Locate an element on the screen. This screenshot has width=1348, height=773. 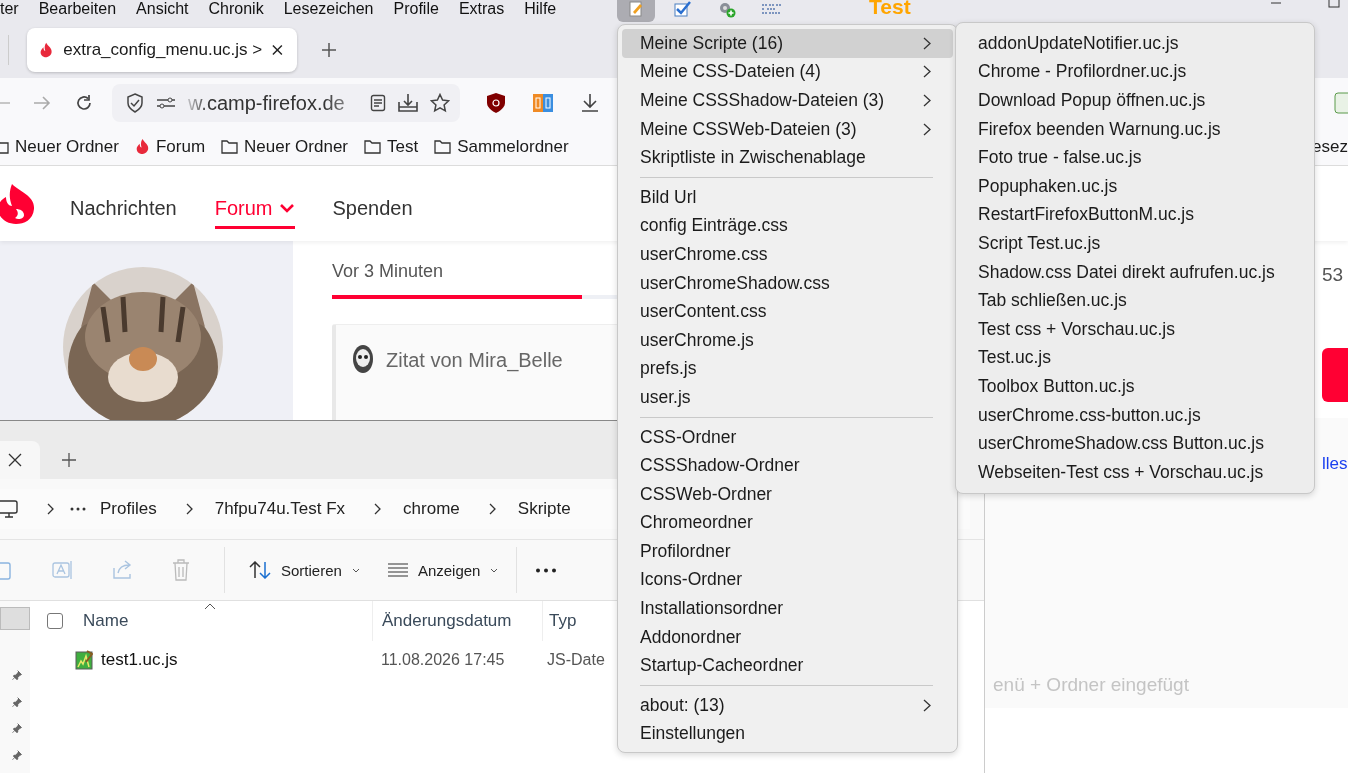
menu-bar-item: Lesezeichen is located at coordinates (328, 10).